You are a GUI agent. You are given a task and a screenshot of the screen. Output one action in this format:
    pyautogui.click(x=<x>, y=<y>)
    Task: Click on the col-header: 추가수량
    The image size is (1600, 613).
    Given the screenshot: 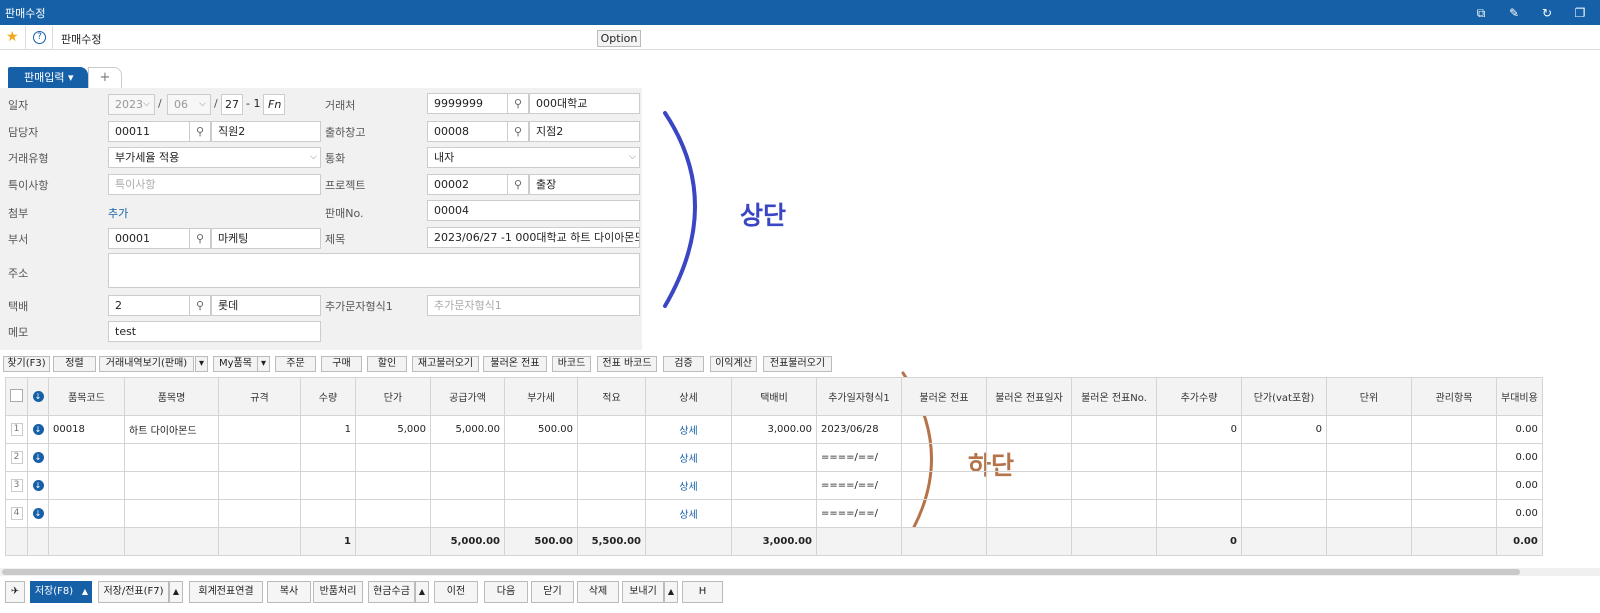 What is the action you would take?
    pyautogui.click(x=1199, y=396)
    